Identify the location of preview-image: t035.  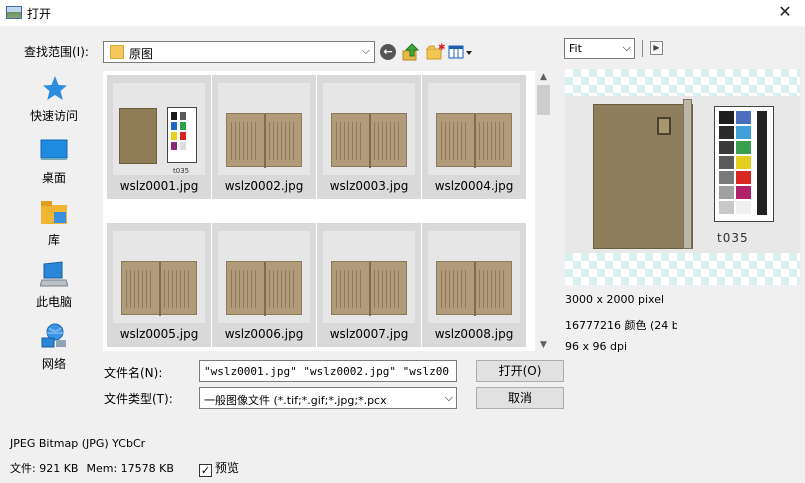
(682, 174).